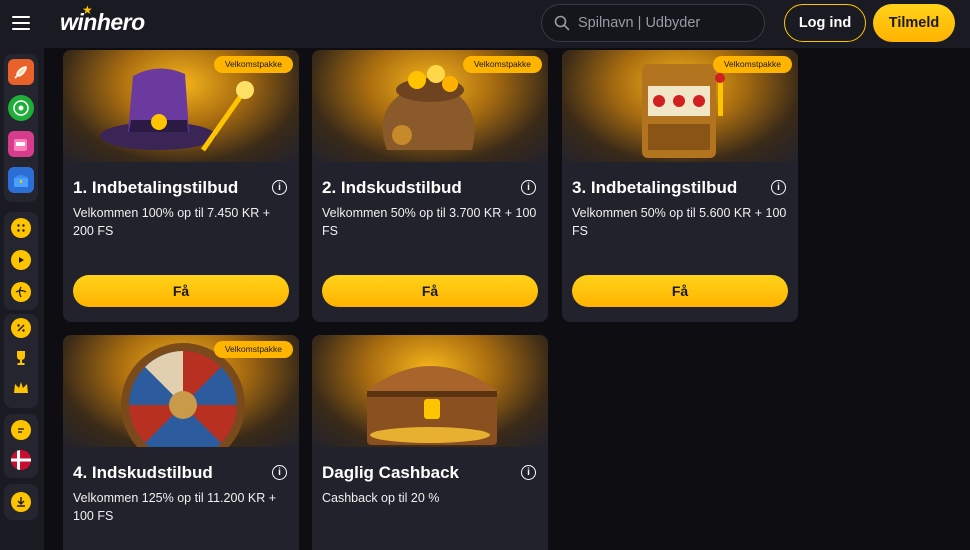  I want to click on search-bar, so click(653, 23).